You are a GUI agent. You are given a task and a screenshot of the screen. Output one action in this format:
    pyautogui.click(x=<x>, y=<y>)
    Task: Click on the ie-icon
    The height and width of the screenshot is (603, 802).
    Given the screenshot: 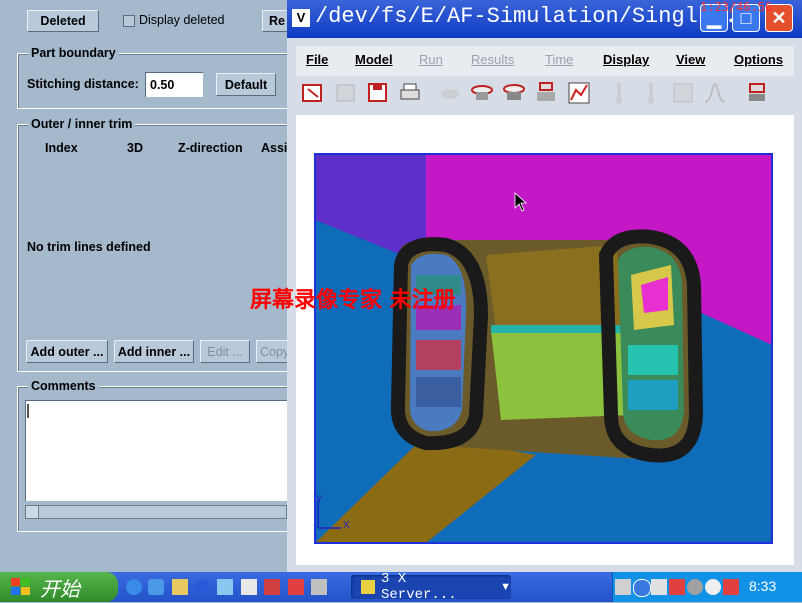 What is the action you would take?
    pyautogui.click(x=134, y=587)
    